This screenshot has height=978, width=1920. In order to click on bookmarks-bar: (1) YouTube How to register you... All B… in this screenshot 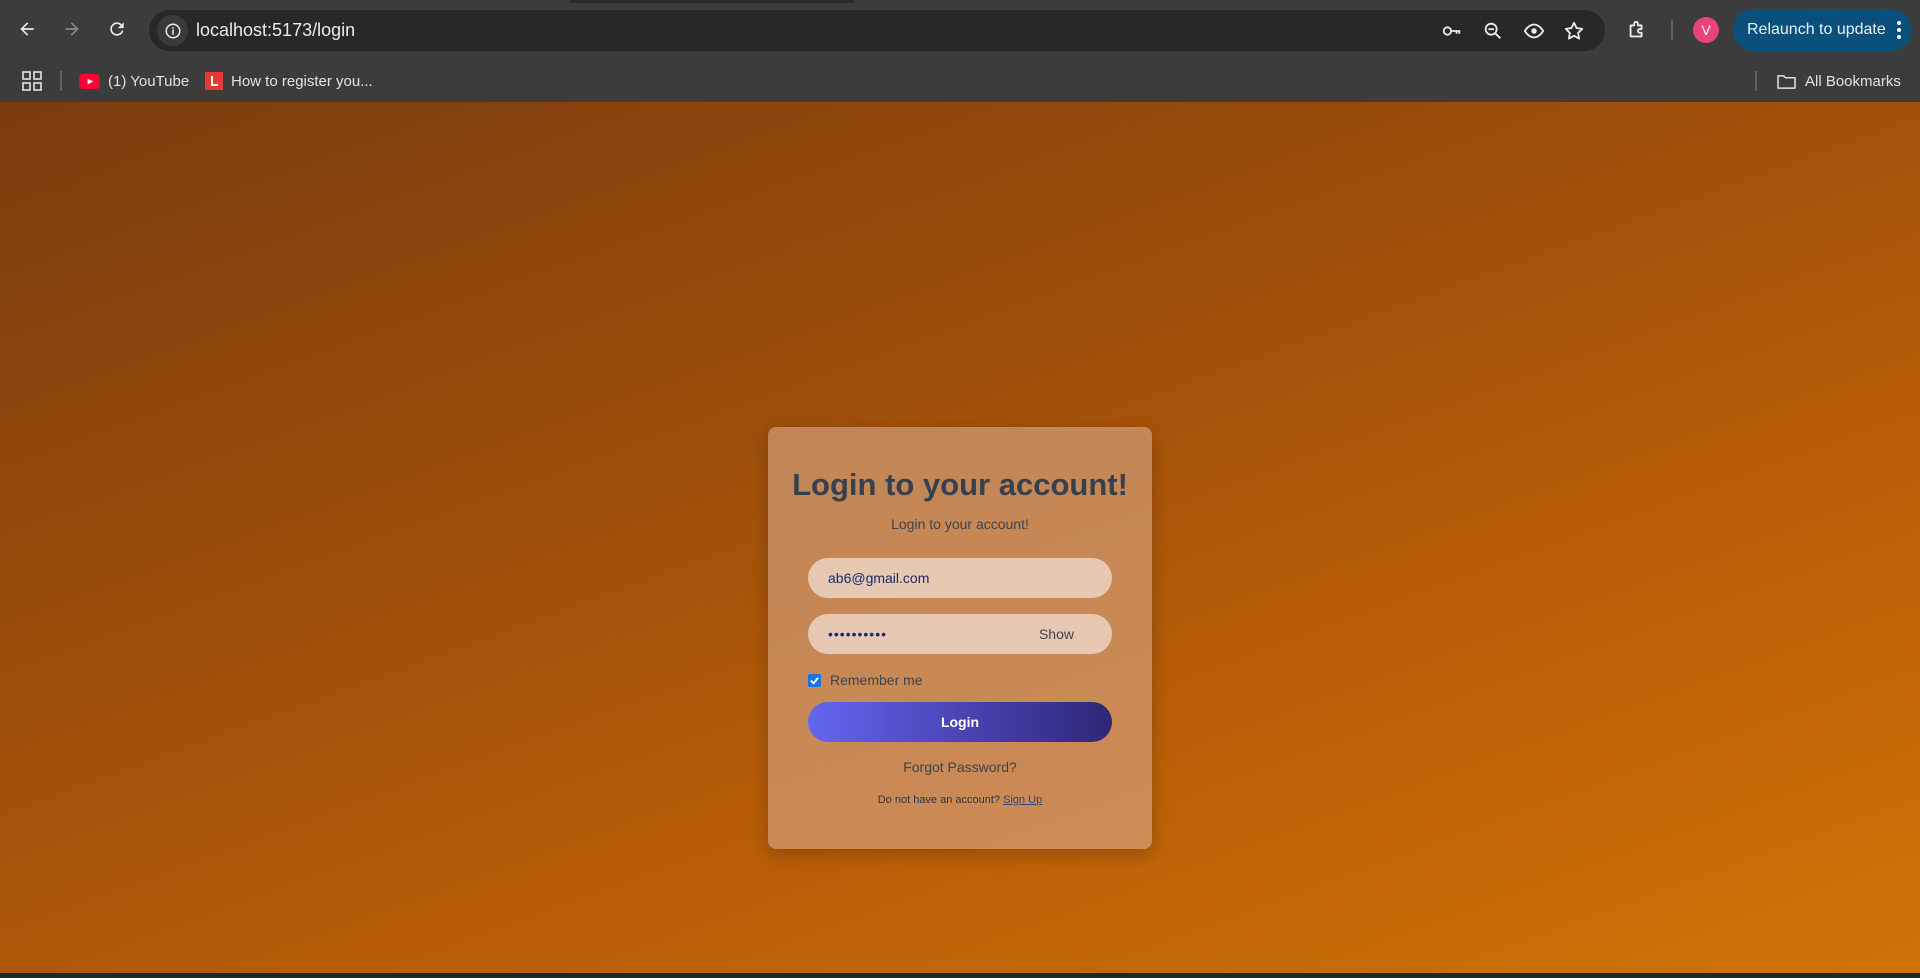, I will do `click(960, 81)`.